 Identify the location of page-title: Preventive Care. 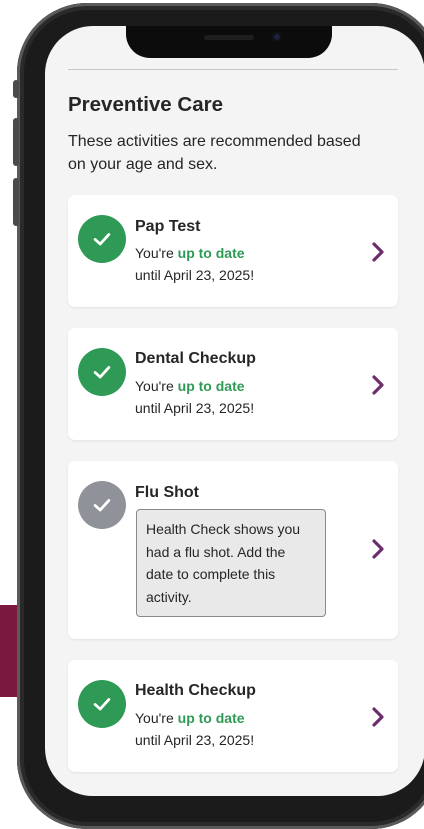
(145, 104).